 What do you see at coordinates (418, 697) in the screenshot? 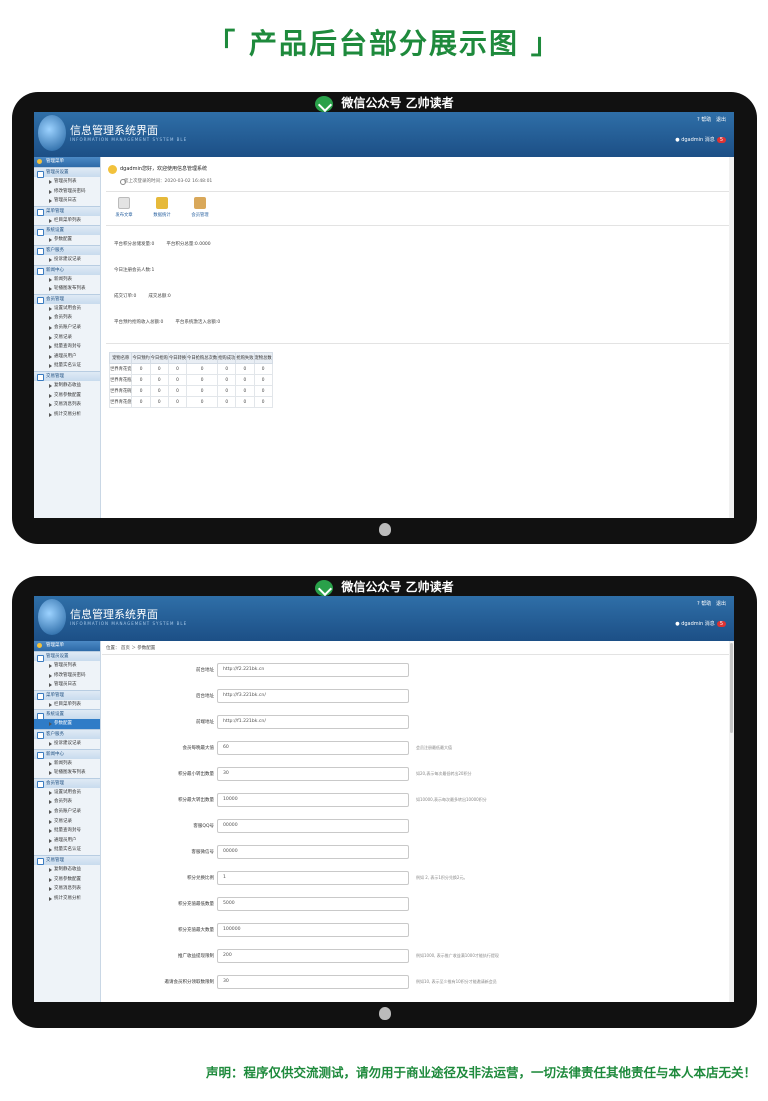
I see `form-row: 后台地址 http://f3.221bk.cn/` at bounding box center [418, 697].